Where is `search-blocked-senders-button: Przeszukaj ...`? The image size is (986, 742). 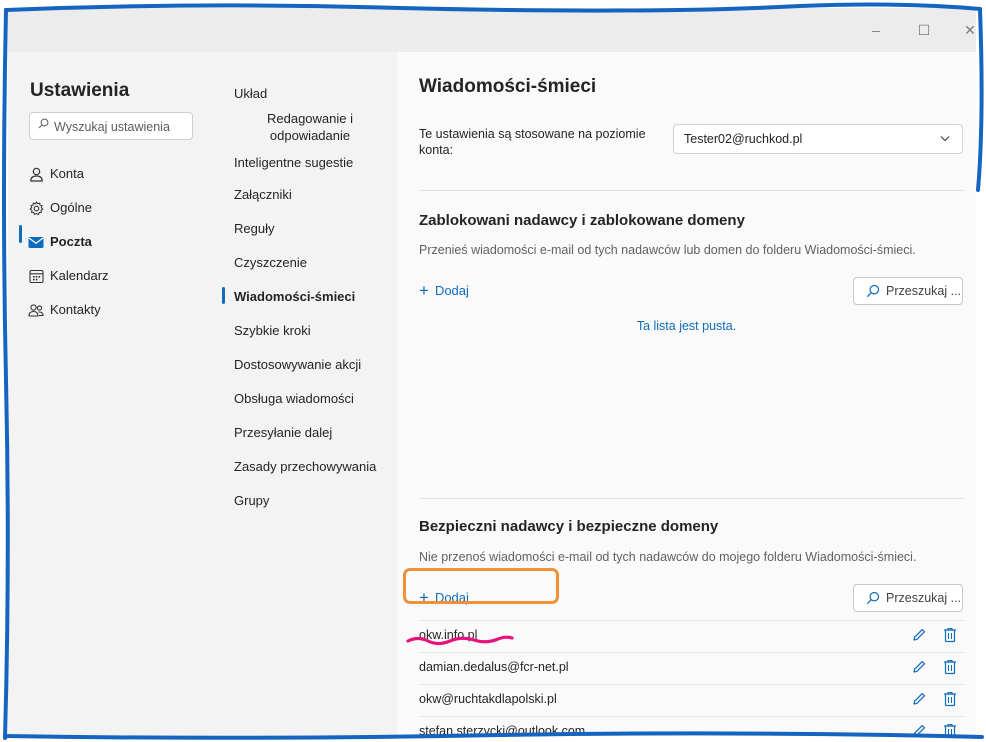 search-blocked-senders-button: Przeszukaj ... is located at coordinates (908, 291).